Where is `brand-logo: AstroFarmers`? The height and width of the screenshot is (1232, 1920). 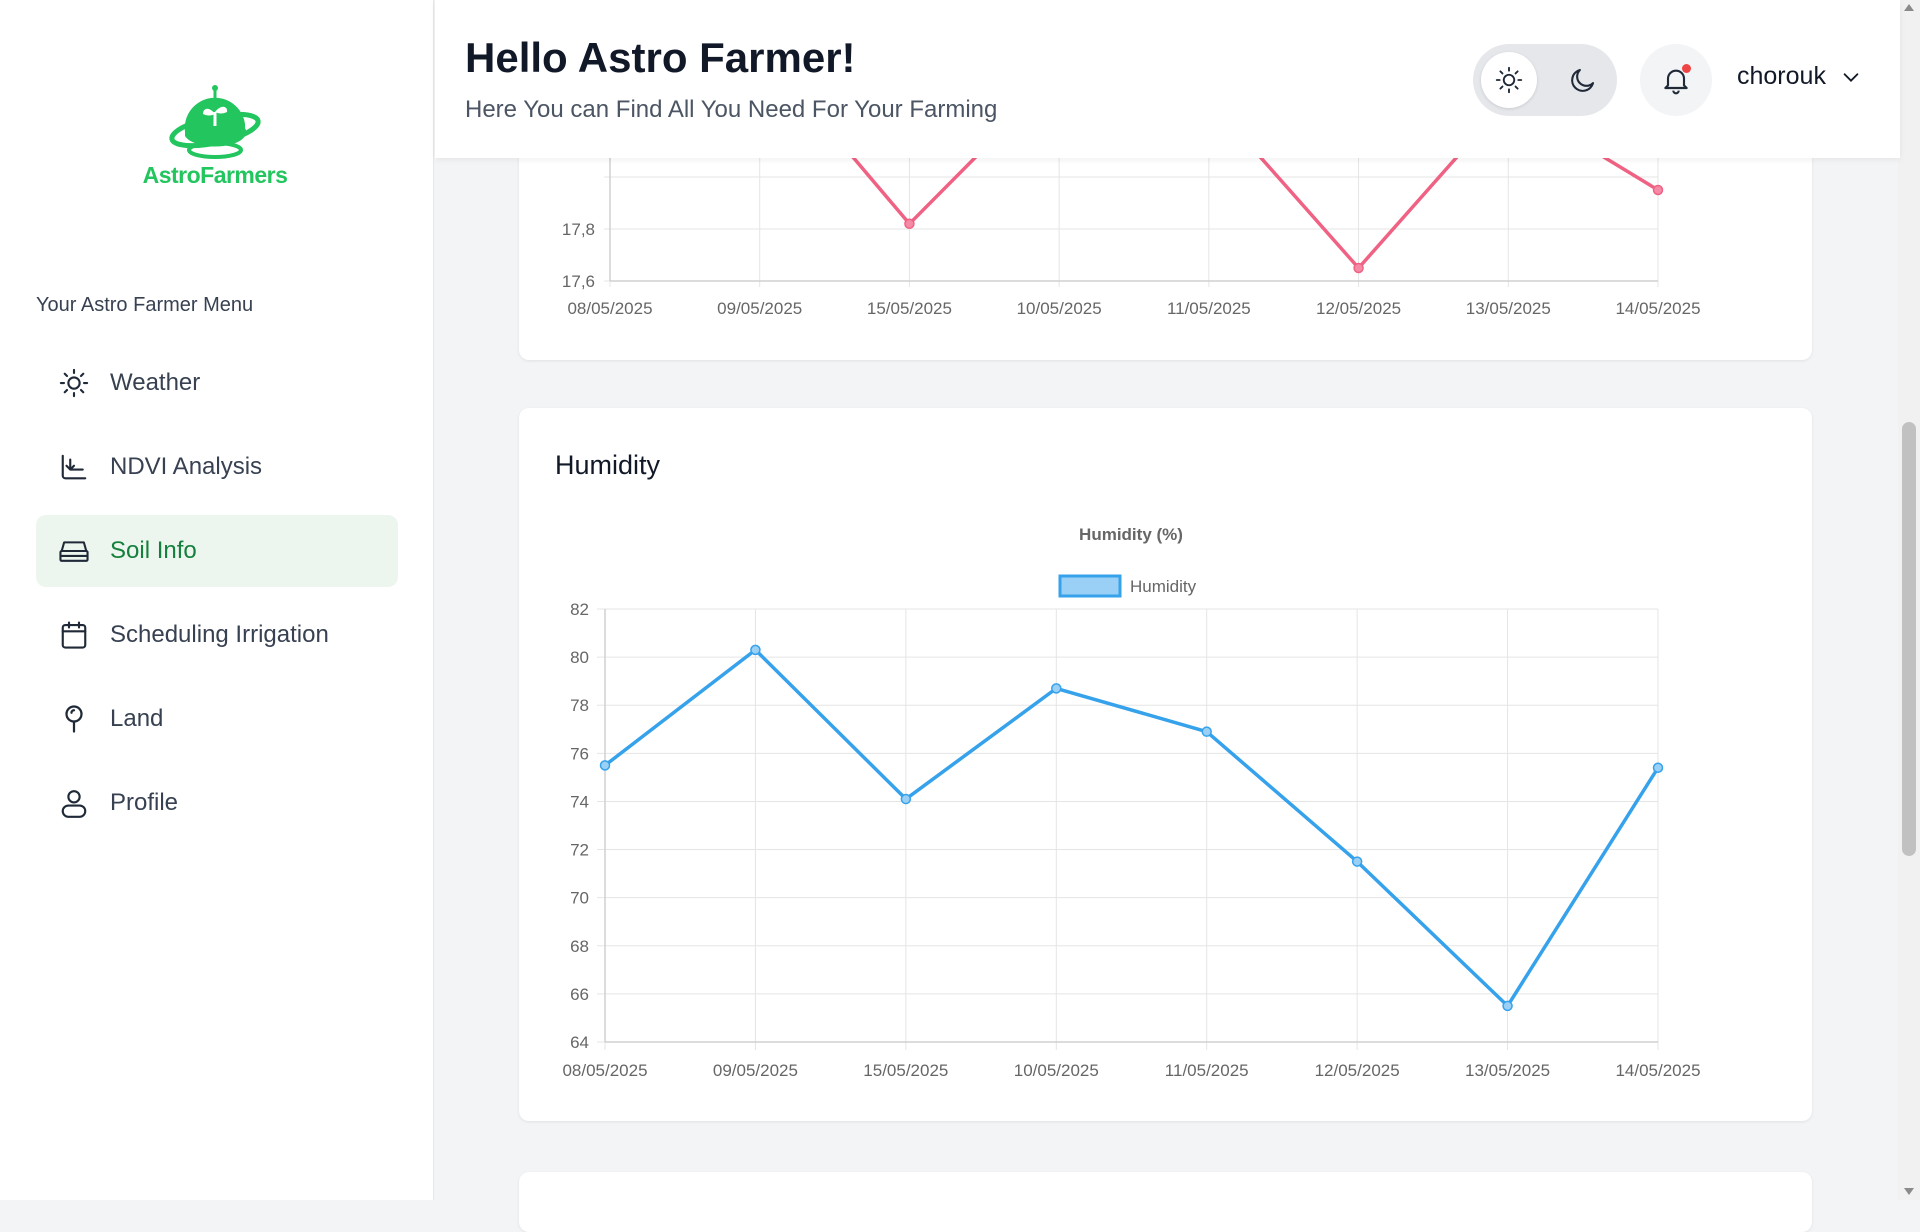 brand-logo: AstroFarmers is located at coordinates (215, 135).